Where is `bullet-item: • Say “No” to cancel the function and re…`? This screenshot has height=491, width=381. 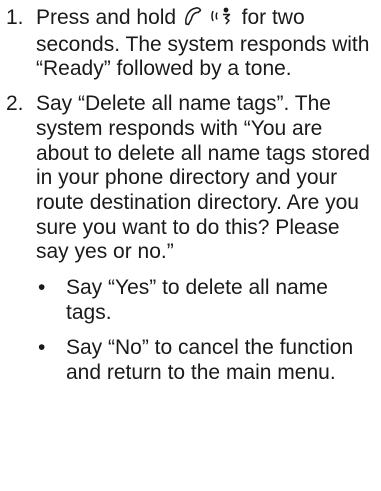 bullet-item: • Say “No” to cancel the function and re… is located at coordinates (204, 360).